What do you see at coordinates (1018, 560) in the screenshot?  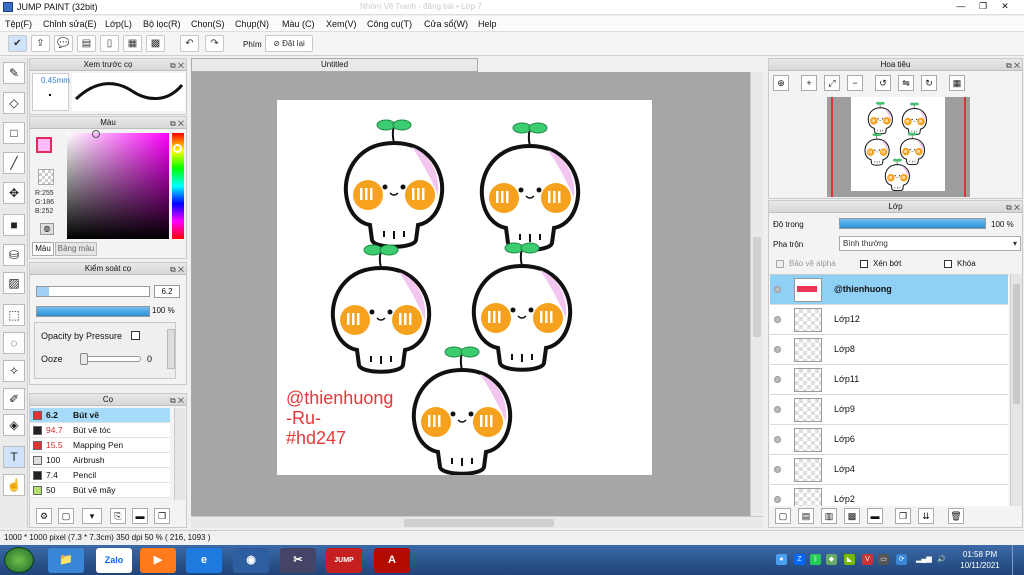 I see `show-desktop-button` at bounding box center [1018, 560].